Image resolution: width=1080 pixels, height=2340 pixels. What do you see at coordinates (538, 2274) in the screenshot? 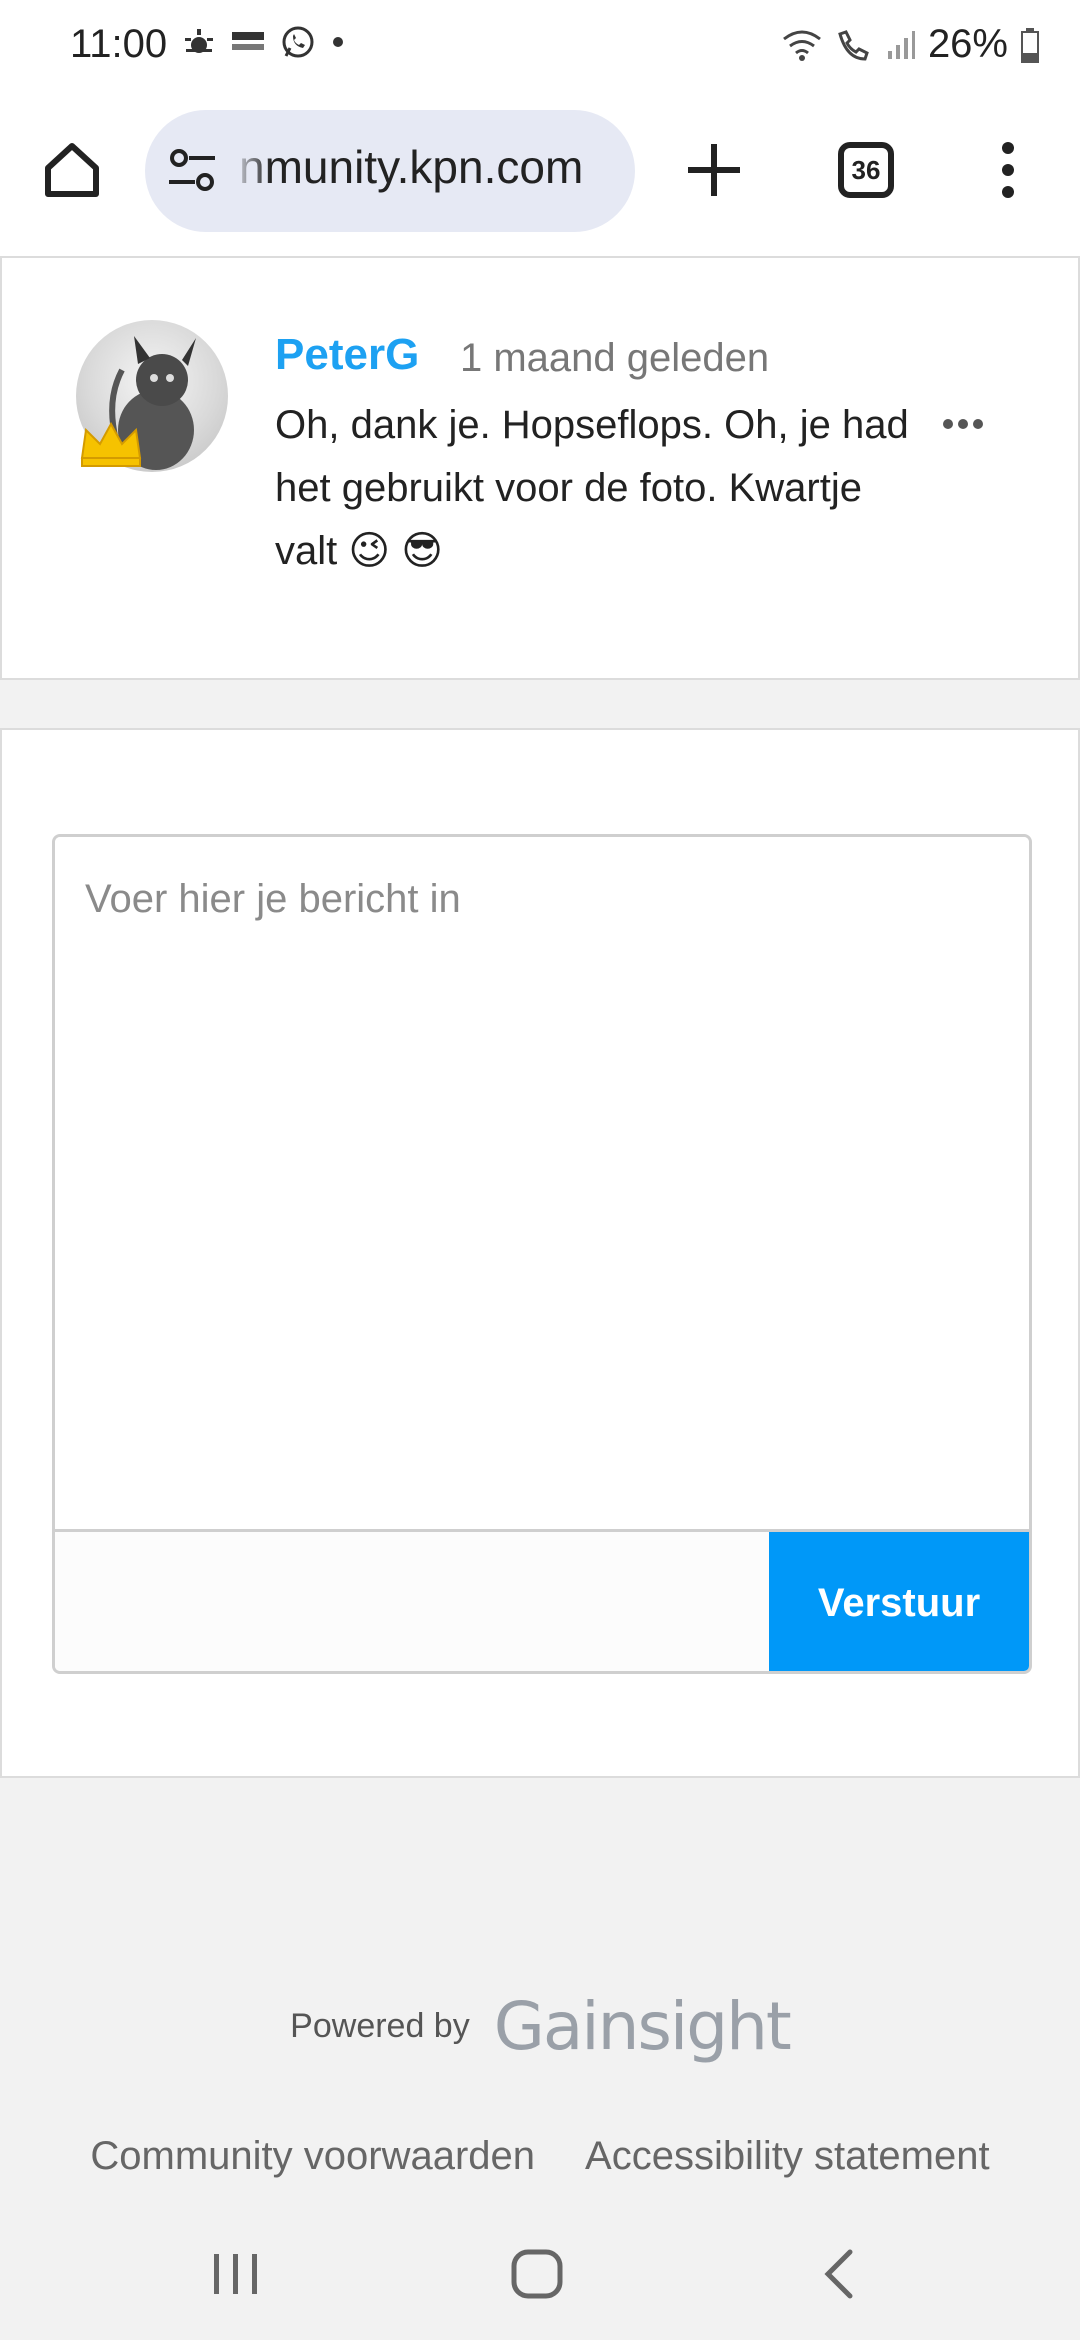
I see `home-nav-icon` at bounding box center [538, 2274].